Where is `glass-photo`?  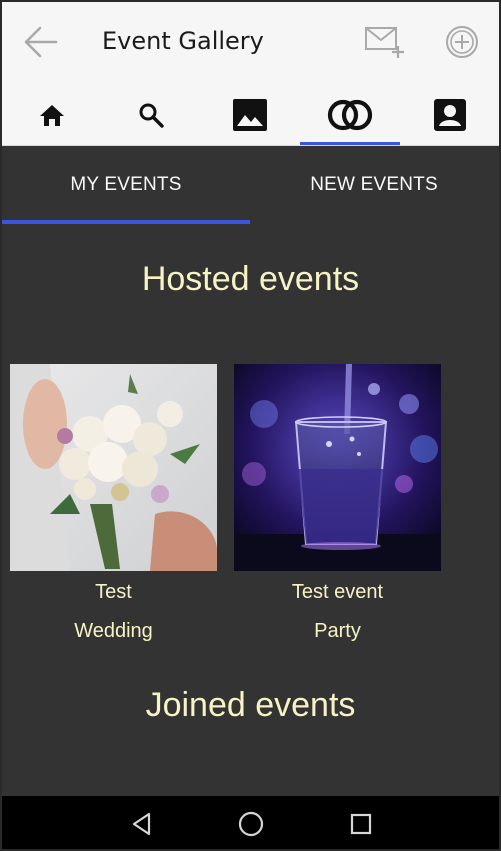 glass-photo is located at coordinates (337, 467).